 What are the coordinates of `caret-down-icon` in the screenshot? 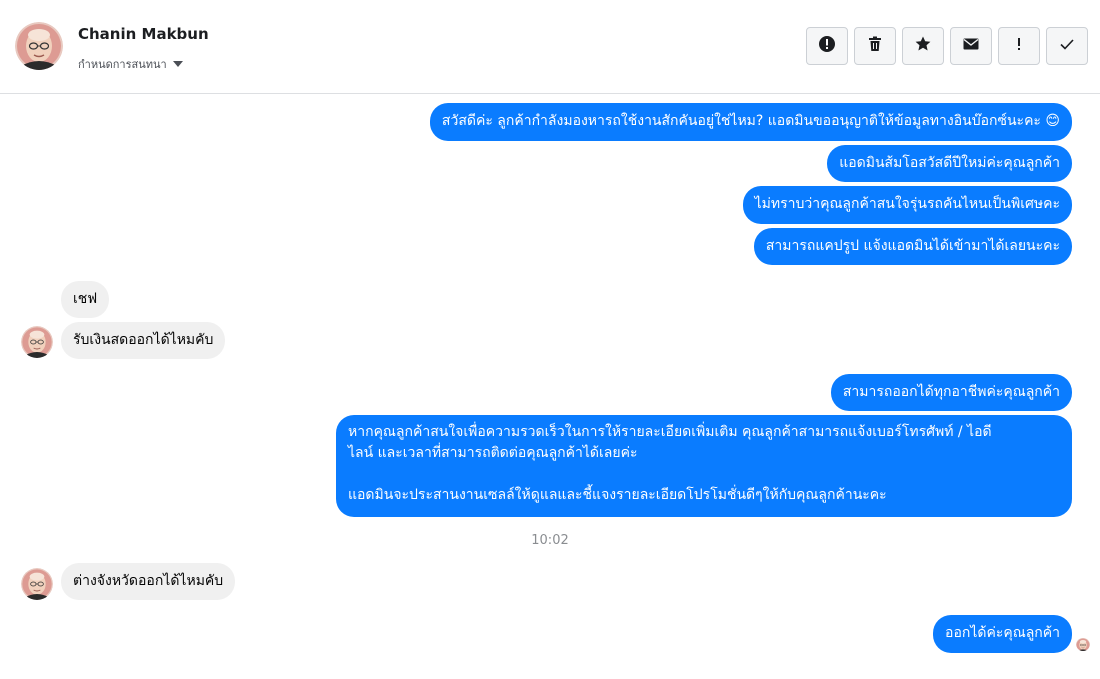 It's located at (177, 64).